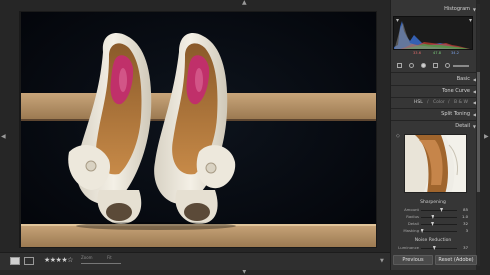 The height and width of the screenshot is (275, 490). I want to click on sharpening-slider-row: Masking 3, so click(434, 231).